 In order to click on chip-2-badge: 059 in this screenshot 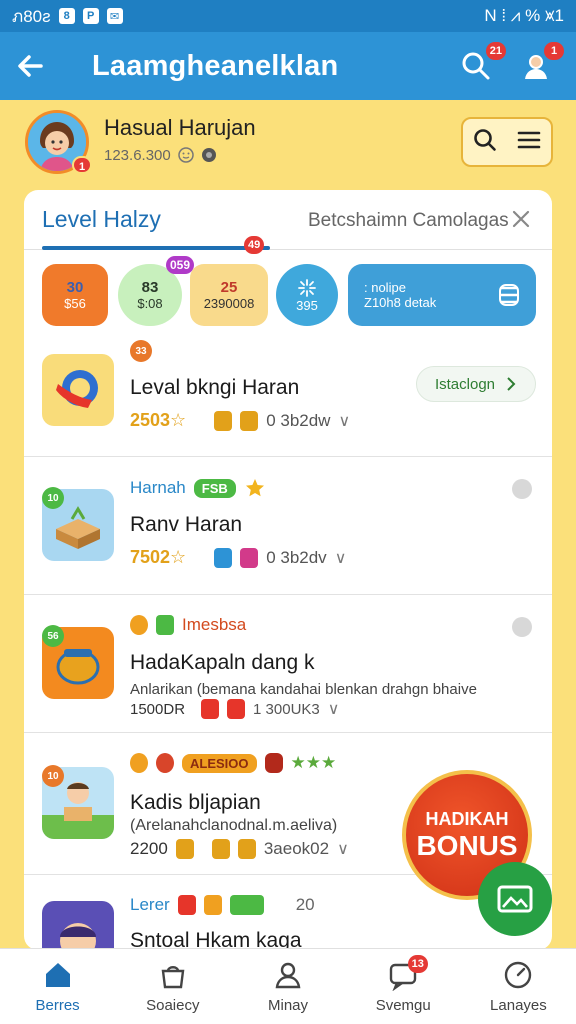, I will do `click(180, 265)`.